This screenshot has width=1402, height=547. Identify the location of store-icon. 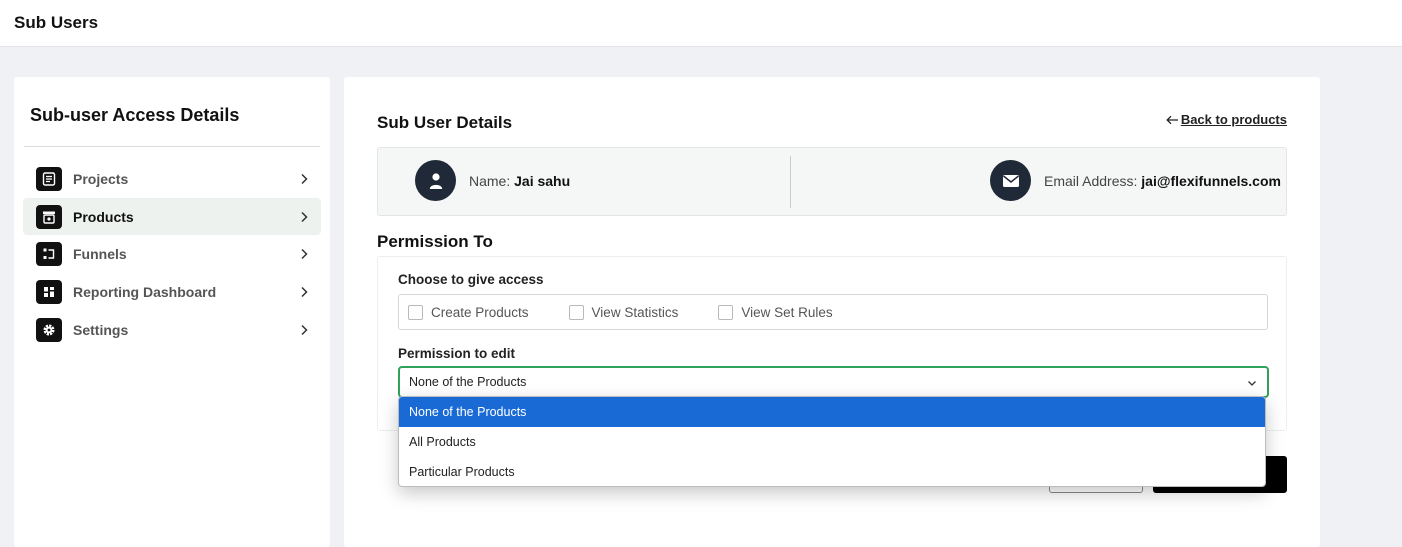
(49, 216).